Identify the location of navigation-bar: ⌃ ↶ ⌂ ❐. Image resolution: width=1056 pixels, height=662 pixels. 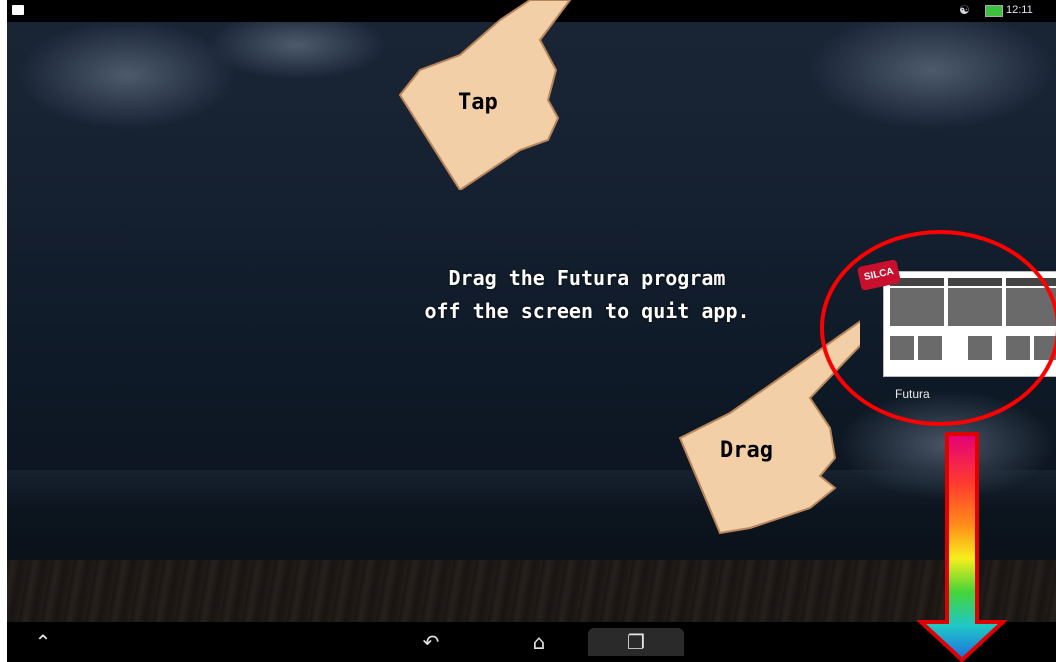
(531, 642).